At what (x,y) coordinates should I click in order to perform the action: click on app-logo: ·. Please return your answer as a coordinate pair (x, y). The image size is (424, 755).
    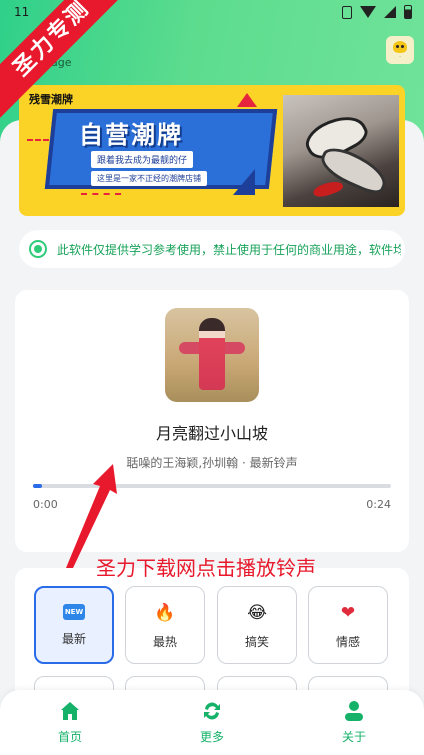
    Looking at the image, I should click on (400, 50).